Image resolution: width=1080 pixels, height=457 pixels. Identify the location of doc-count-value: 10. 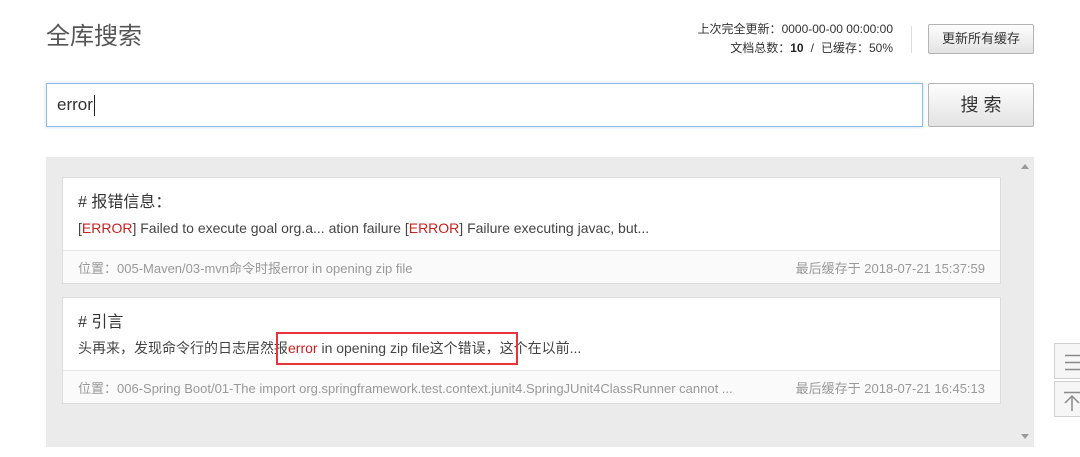
(797, 48).